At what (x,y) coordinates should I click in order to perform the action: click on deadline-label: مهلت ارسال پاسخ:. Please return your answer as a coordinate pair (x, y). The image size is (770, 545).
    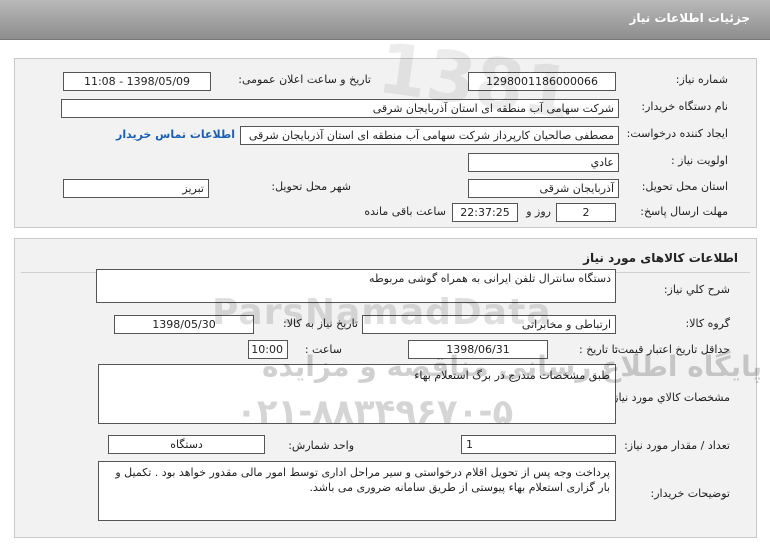
    Looking at the image, I should click on (684, 211).